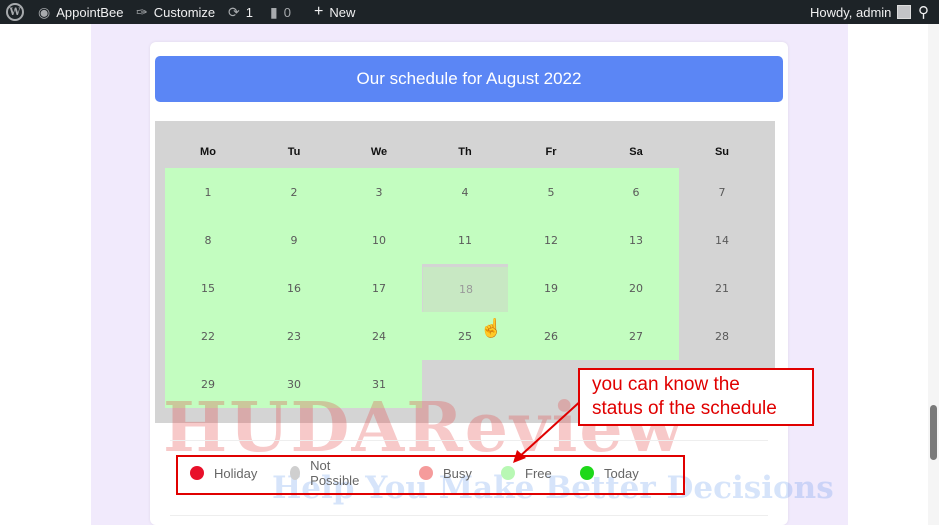 The height and width of the screenshot is (525, 939). What do you see at coordinates (379, 192) in the screenshot?
I see `calendar-day: 3` at bounding box center [379, 192].